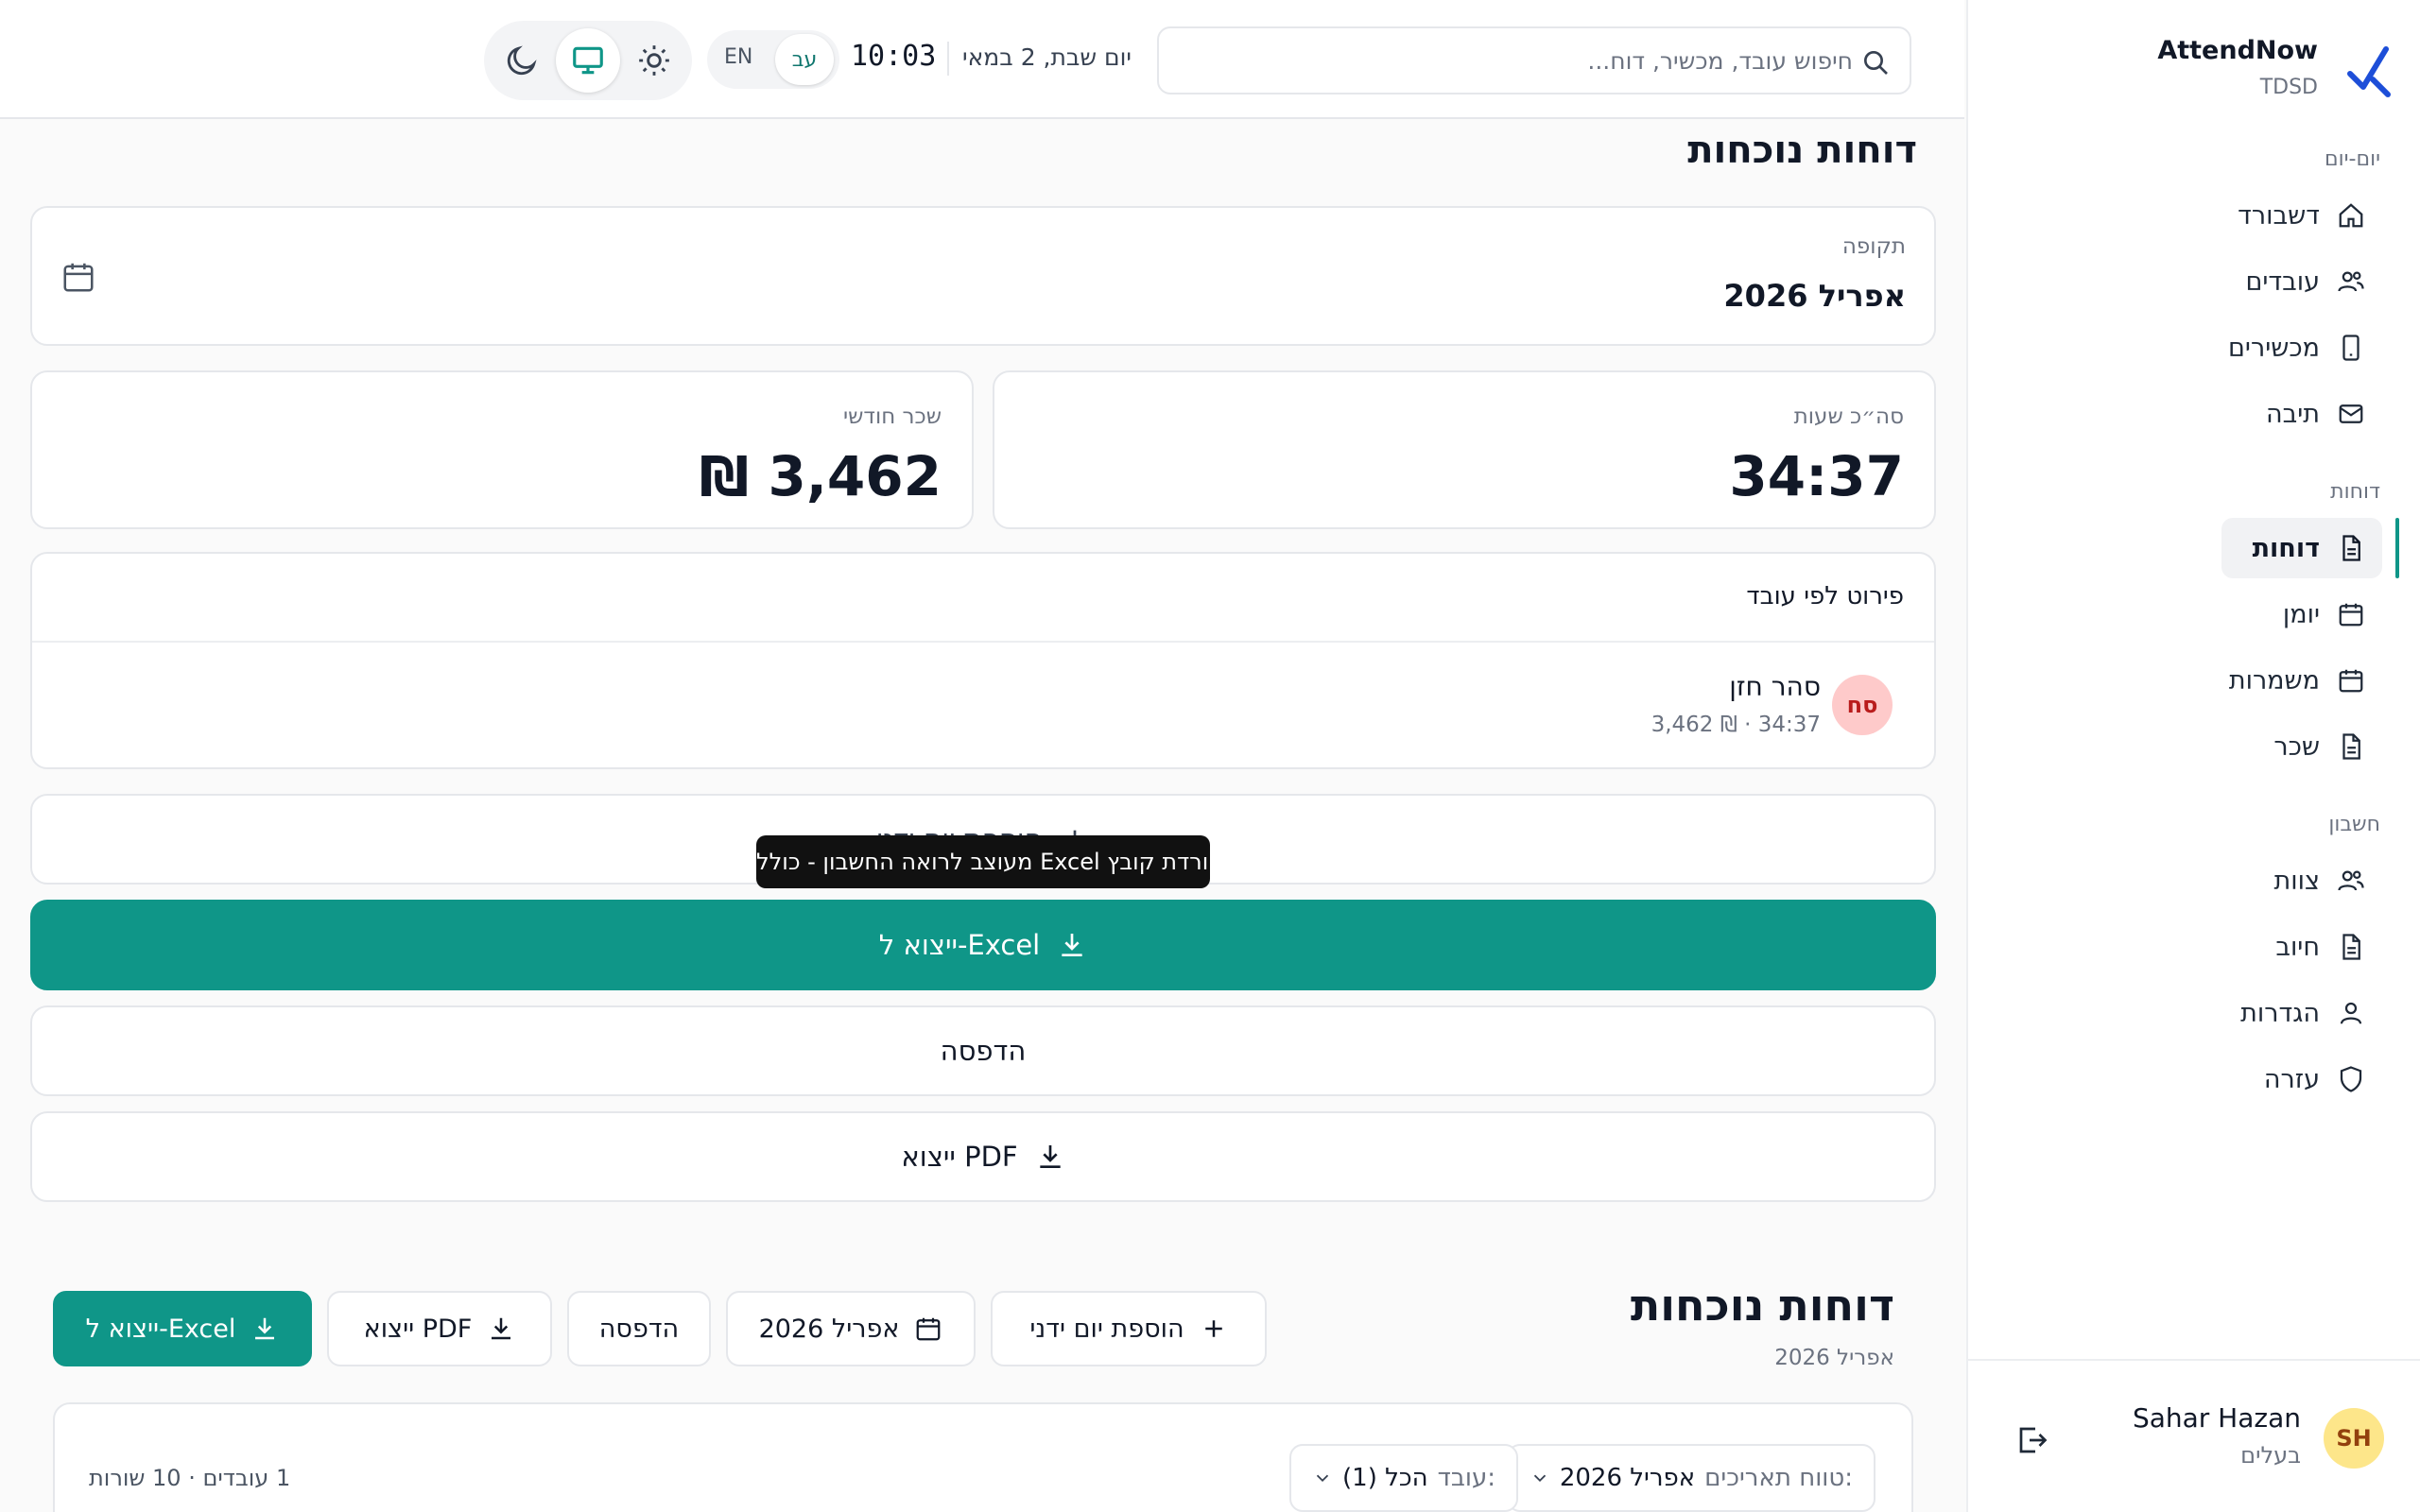 The height and width of the screenshot is (1512, 2420). What do you see at coordinates (2351, 880) in the screenshot?
I see `users-icon` at bounding box center [2351, 880].